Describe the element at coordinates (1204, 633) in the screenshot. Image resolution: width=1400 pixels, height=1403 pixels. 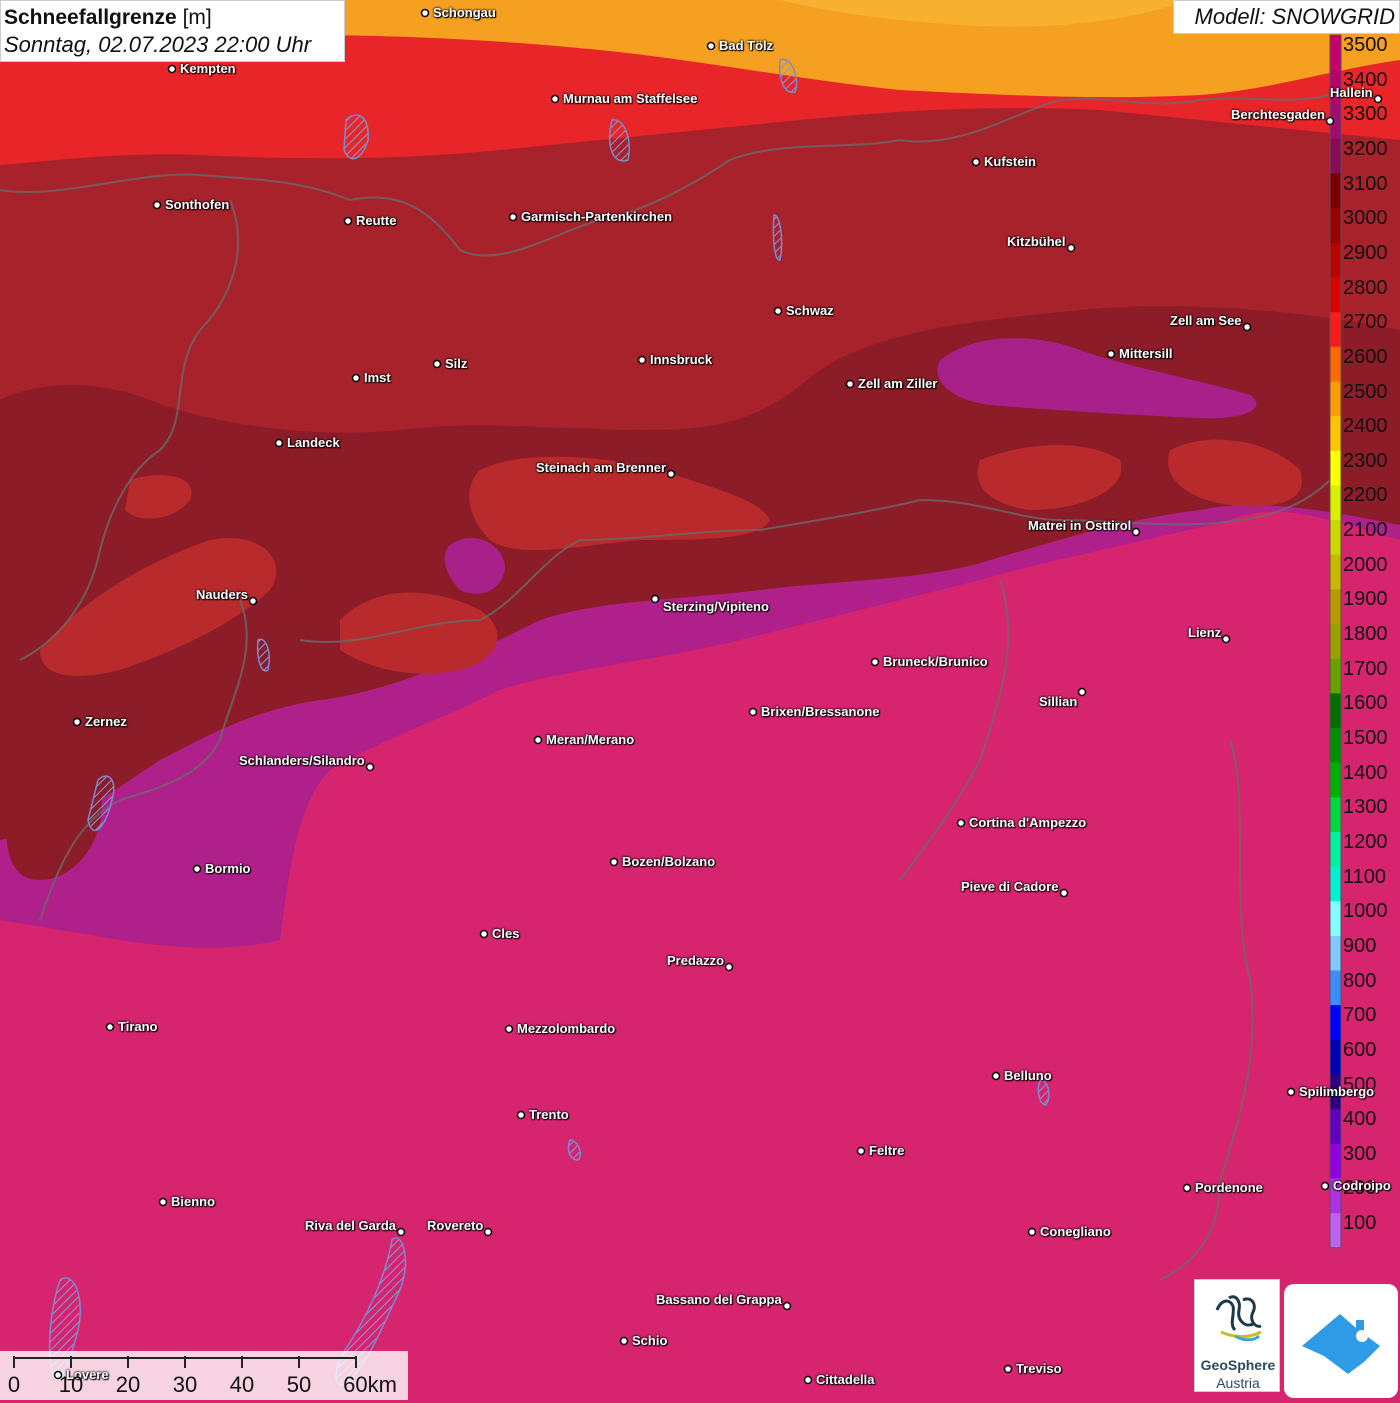
I see `city-label: Lienz` at that location.